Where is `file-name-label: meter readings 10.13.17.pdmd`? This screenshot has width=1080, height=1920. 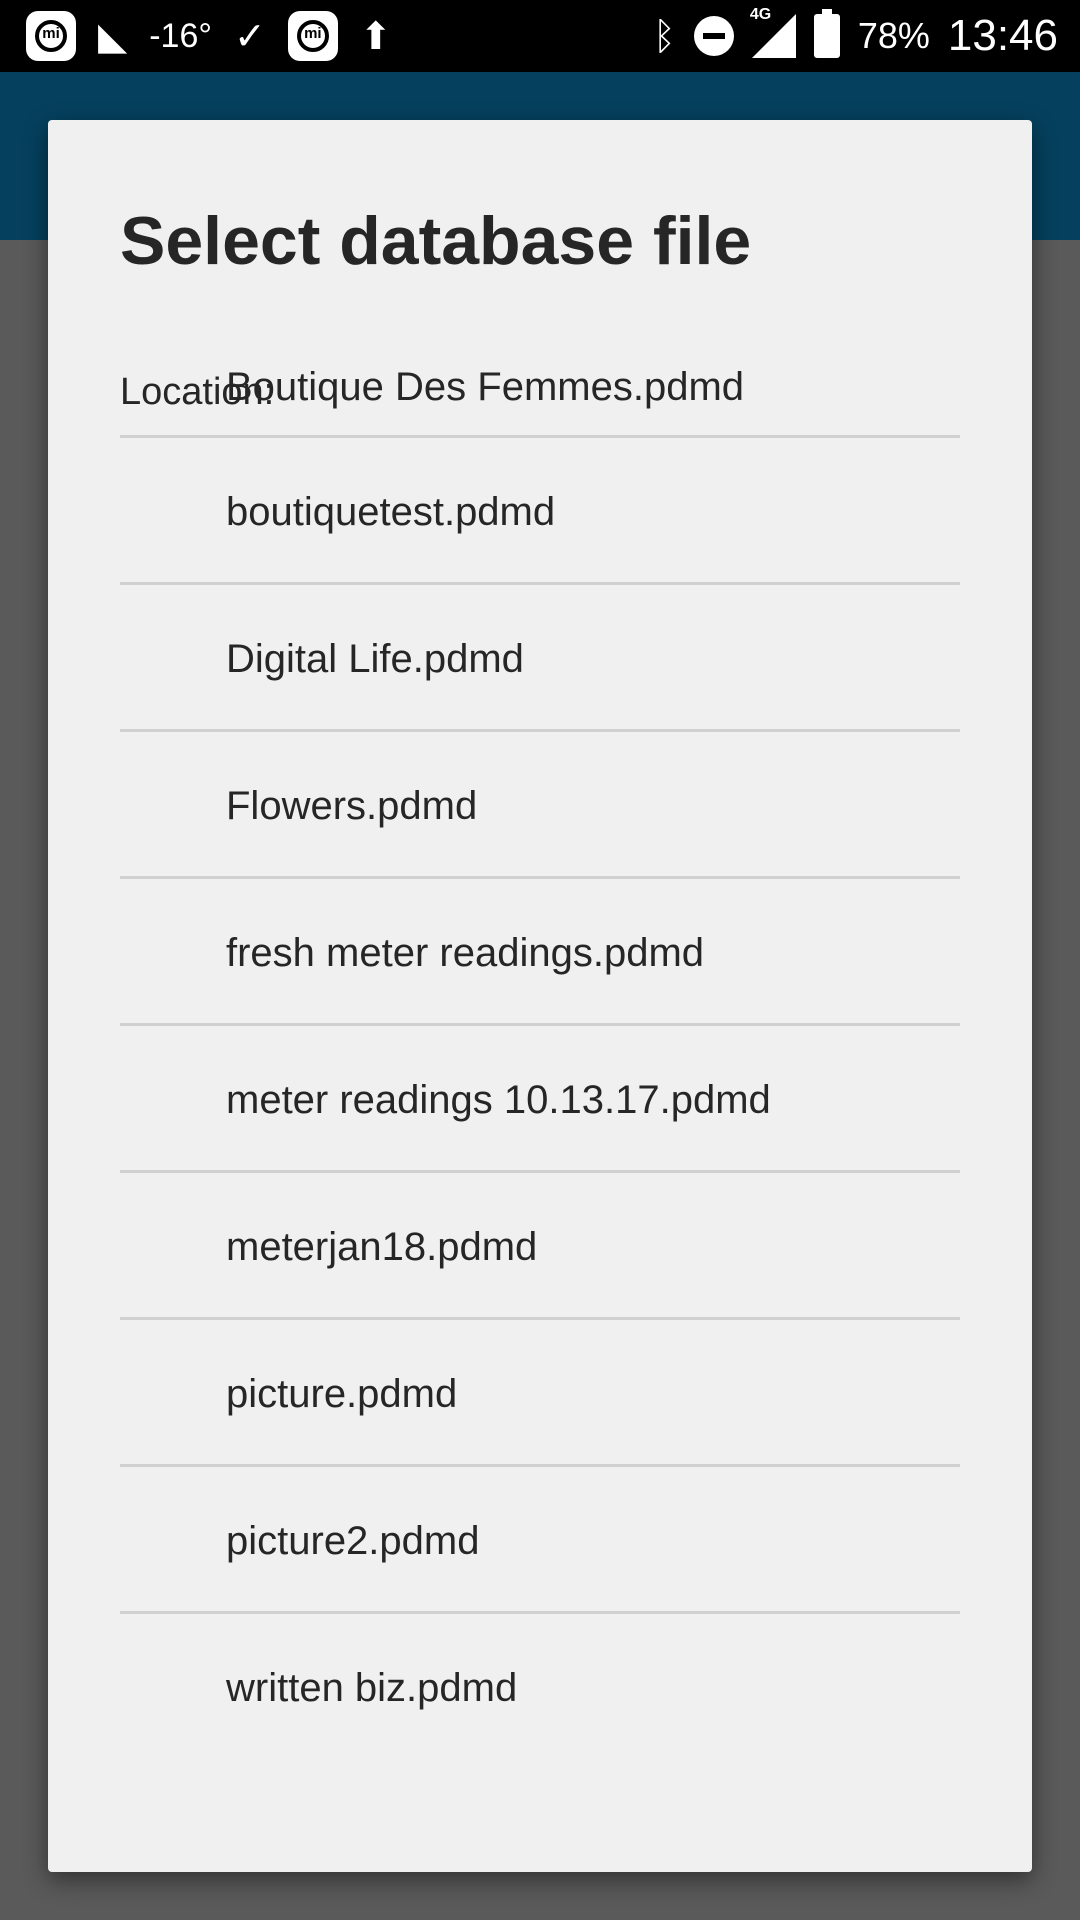
file-name-label: meter readings 10.13.17.pdmd is located at coordinates (498, 1100).